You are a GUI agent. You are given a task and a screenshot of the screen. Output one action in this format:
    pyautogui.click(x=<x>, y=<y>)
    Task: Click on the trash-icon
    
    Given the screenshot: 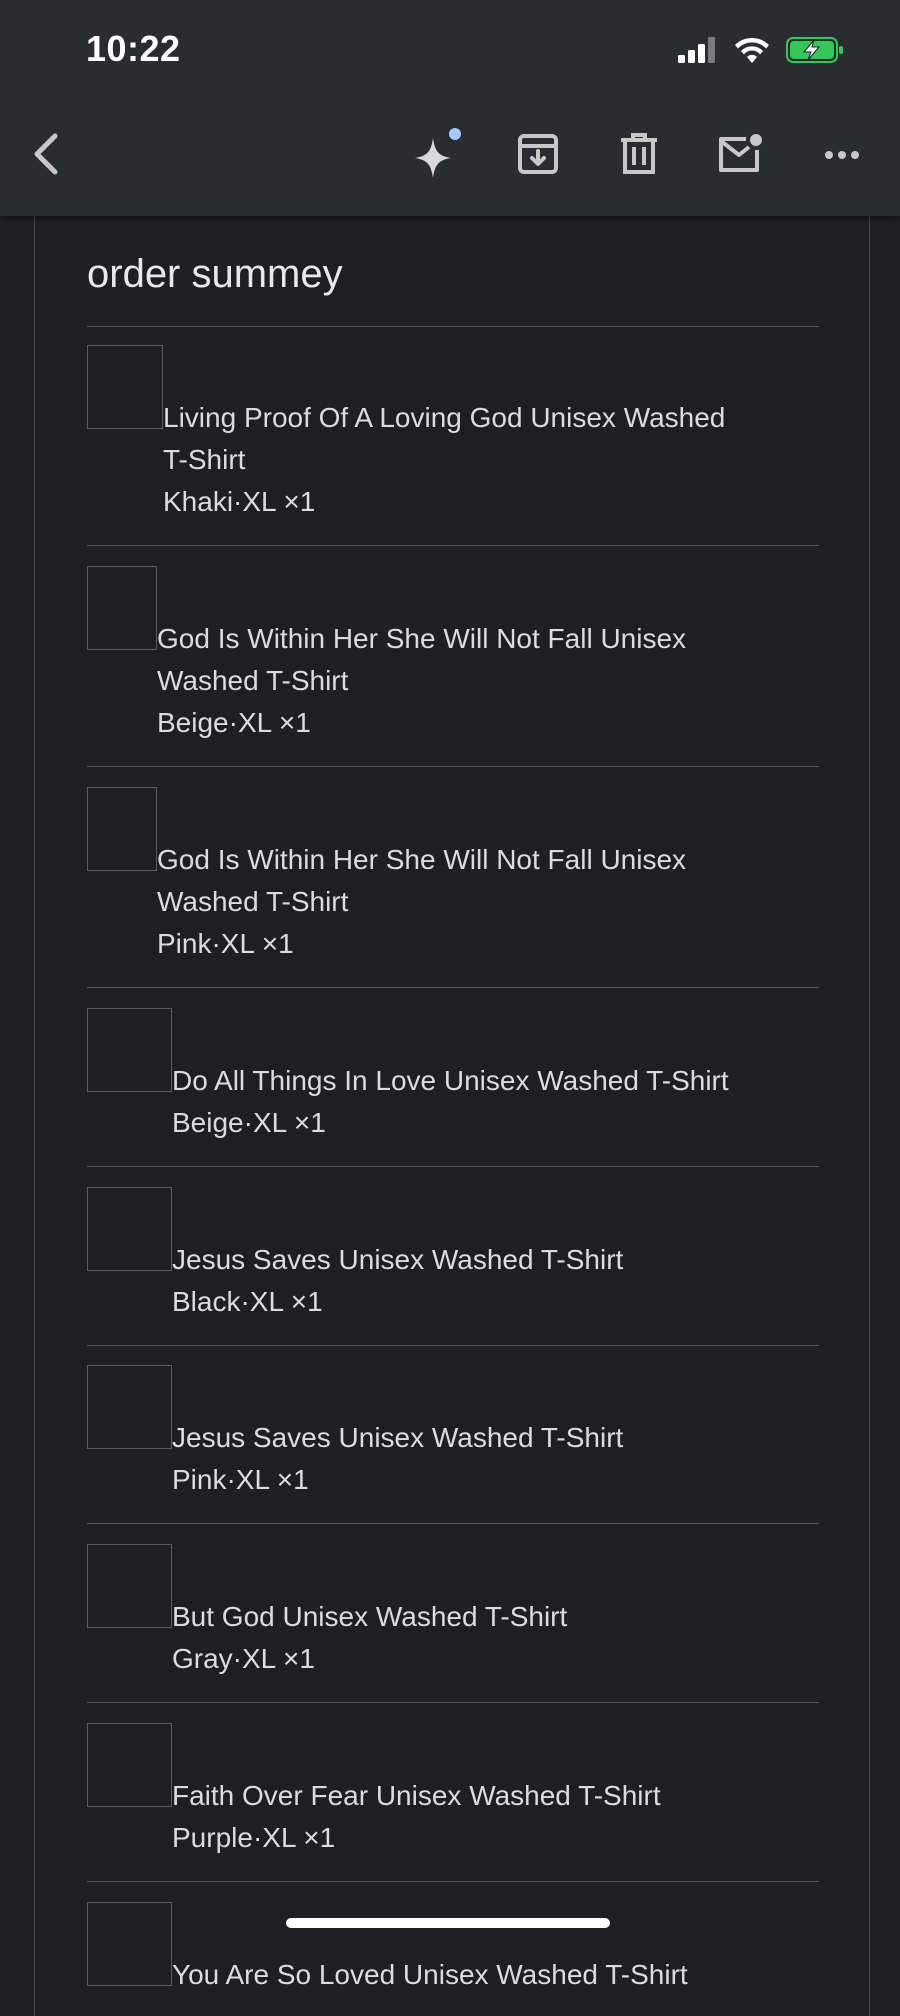 What is the action you would take?
    pyautogui.click(x=639, y=156)
    